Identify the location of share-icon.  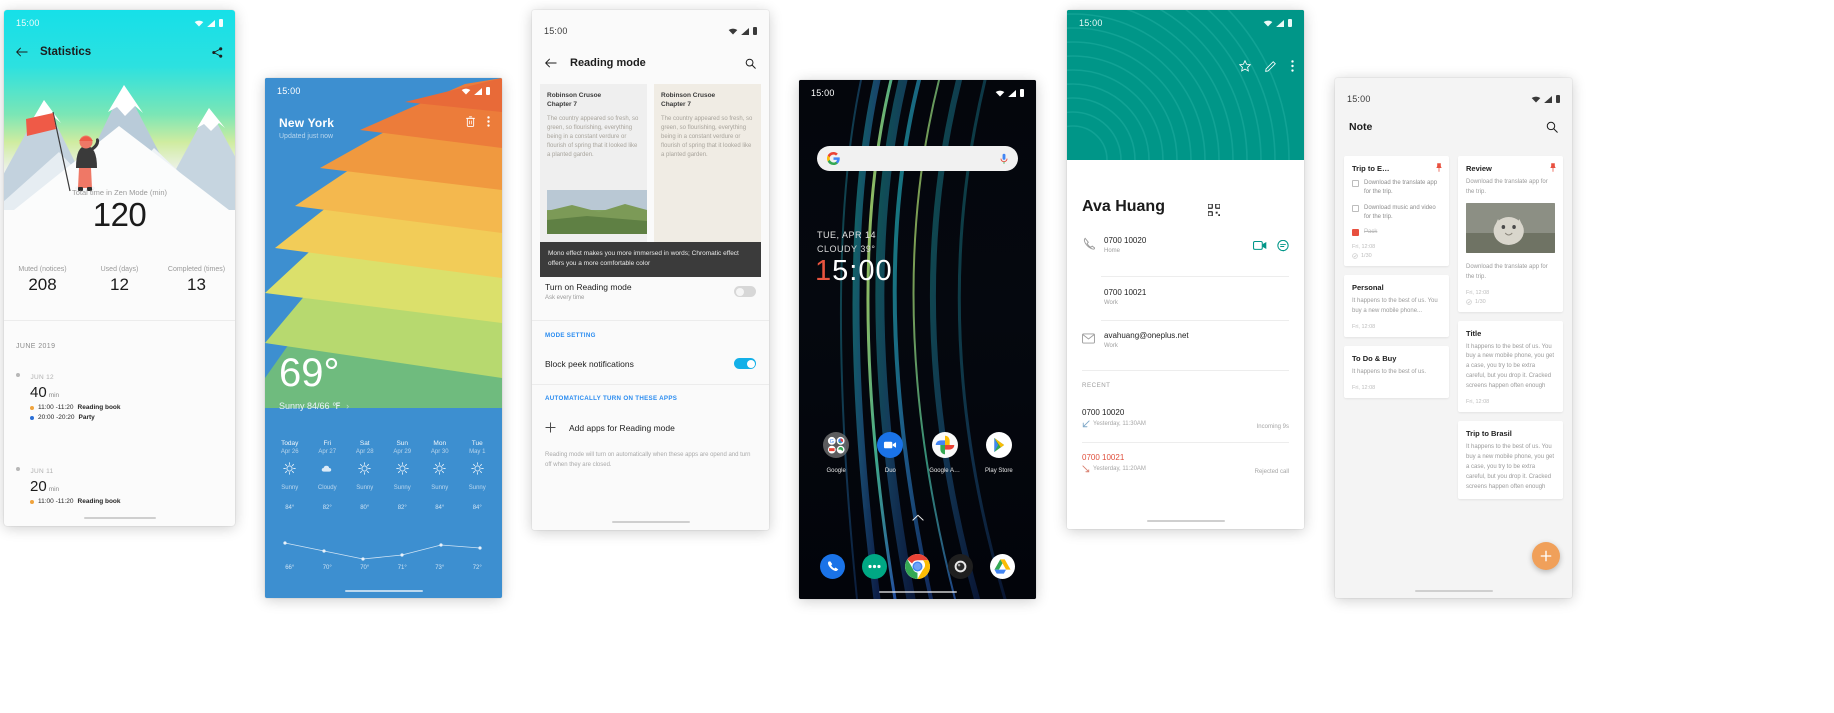
(217, 52).